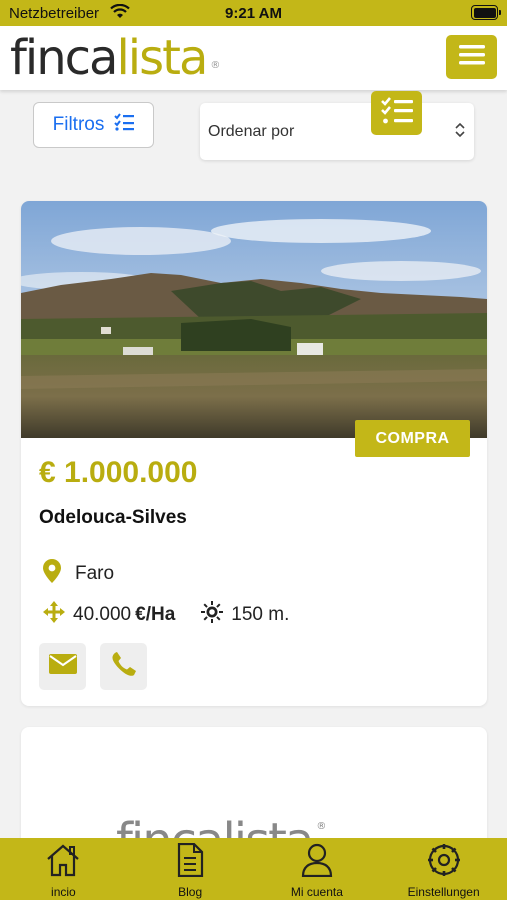 The height and width of the screenshot is (900, 507). Describe the element at coordinates (212, 615) in the screenshot. I see `sun-icon` at that location.